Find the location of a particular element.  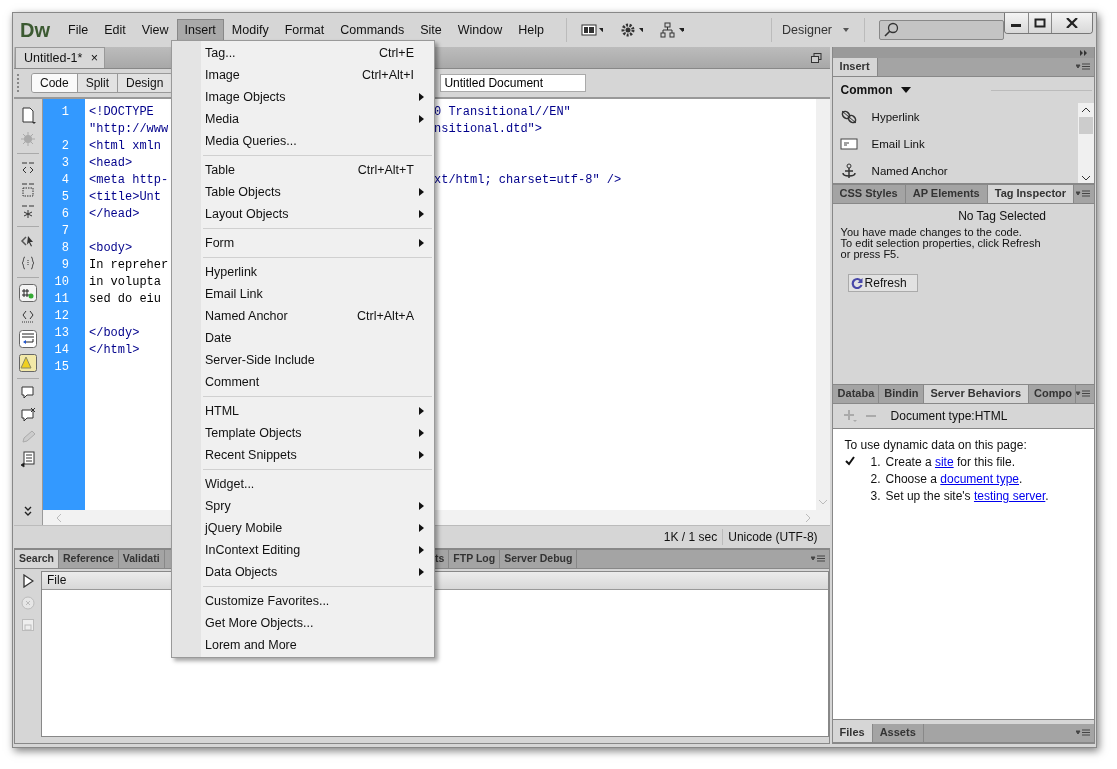

menu-entry: Named Anchor Ctrl+Alt+A is located at coordinates (303, 316).